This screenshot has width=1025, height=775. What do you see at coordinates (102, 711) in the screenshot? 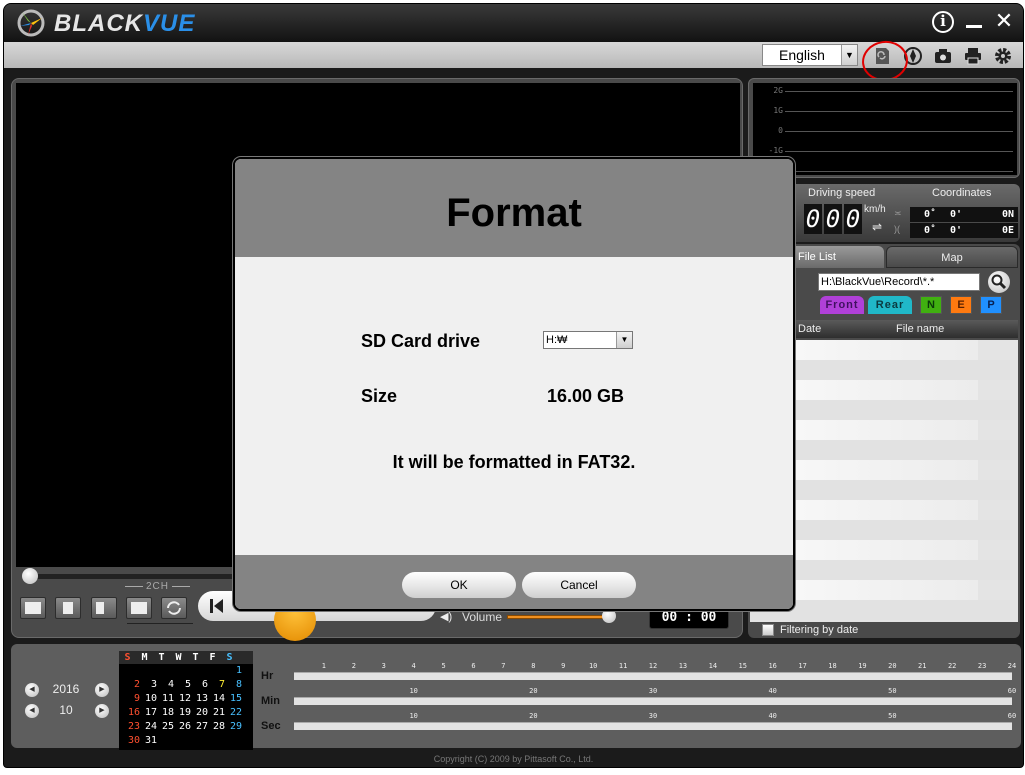
I see `month-next-button: ▶` at bounding box center [102, 711].